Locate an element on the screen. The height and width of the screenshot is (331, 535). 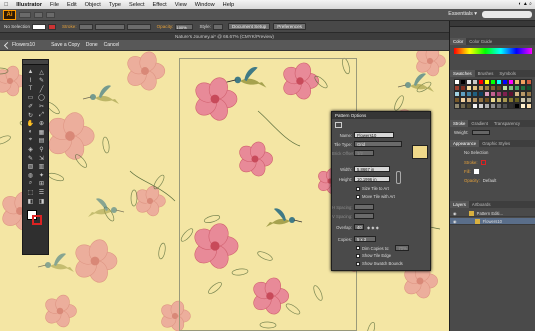
scissors-tool-icon: ✂ is located at coordinates (41, 106).